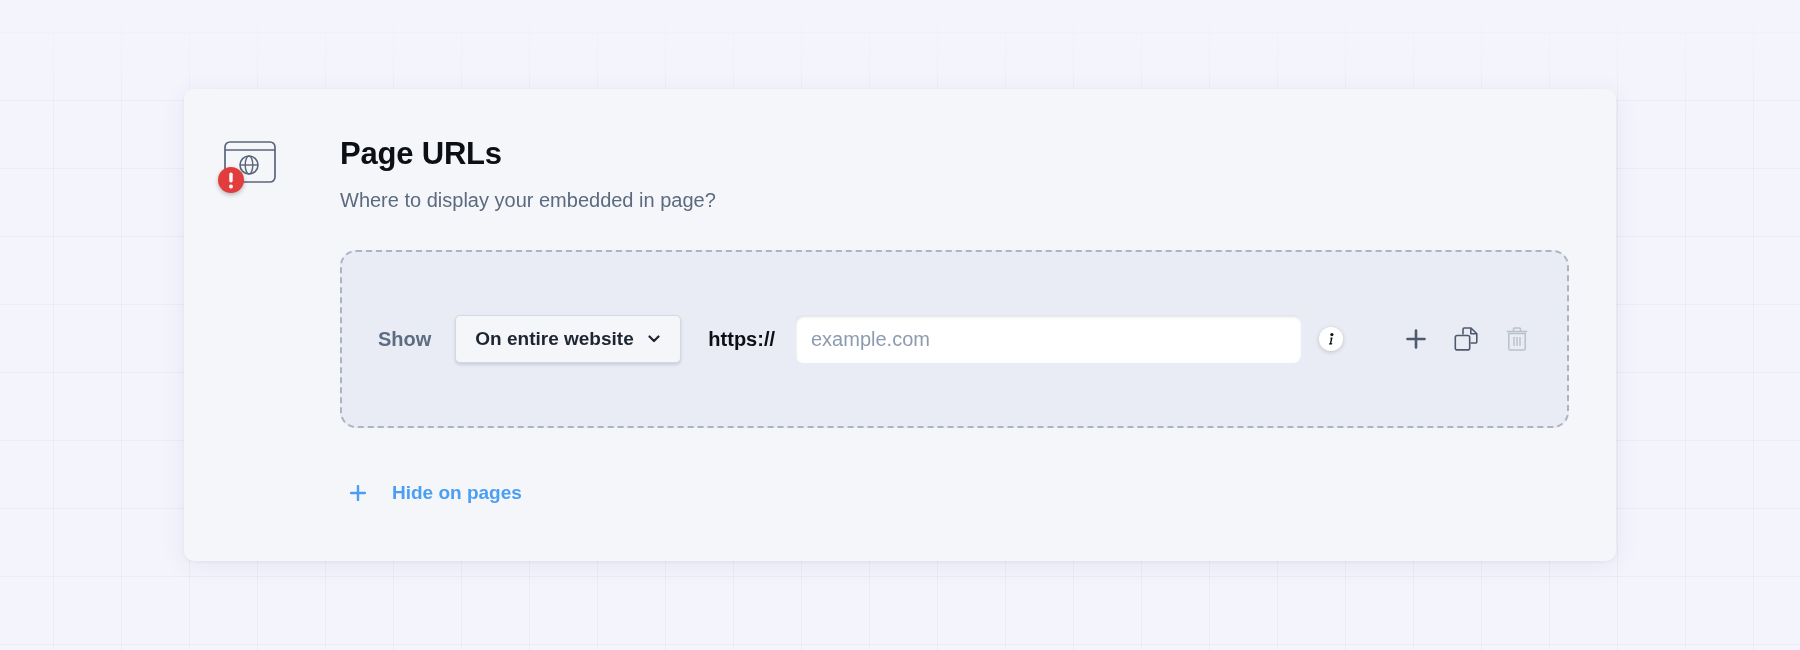 Image resolution: width=1800 pixels, height=650 pixels. I want to click on url-field: example.com, so click(1048, 339).